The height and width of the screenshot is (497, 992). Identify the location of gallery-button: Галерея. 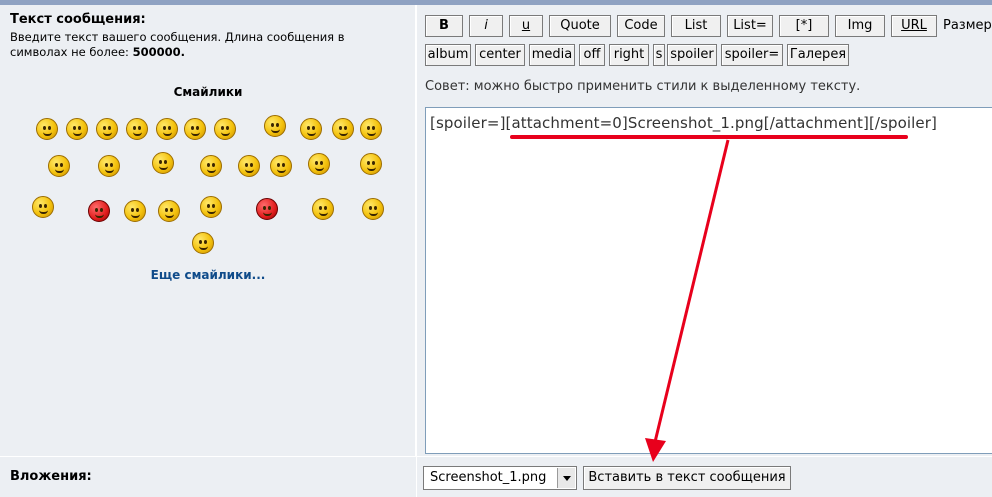
(818, 55).